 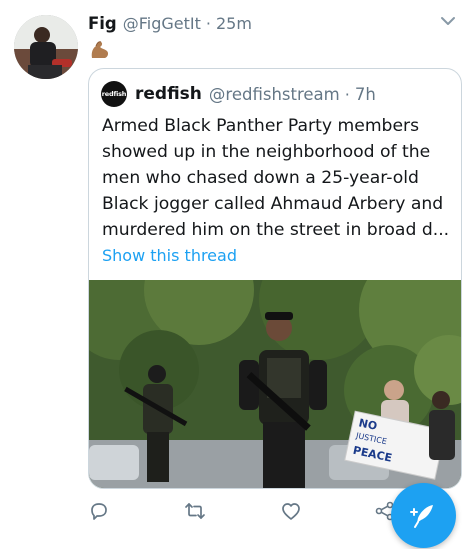 What do you see at coordinates (99, 511) in the screenshot?
I see `reply-icon` at bounding box center [99, 511].